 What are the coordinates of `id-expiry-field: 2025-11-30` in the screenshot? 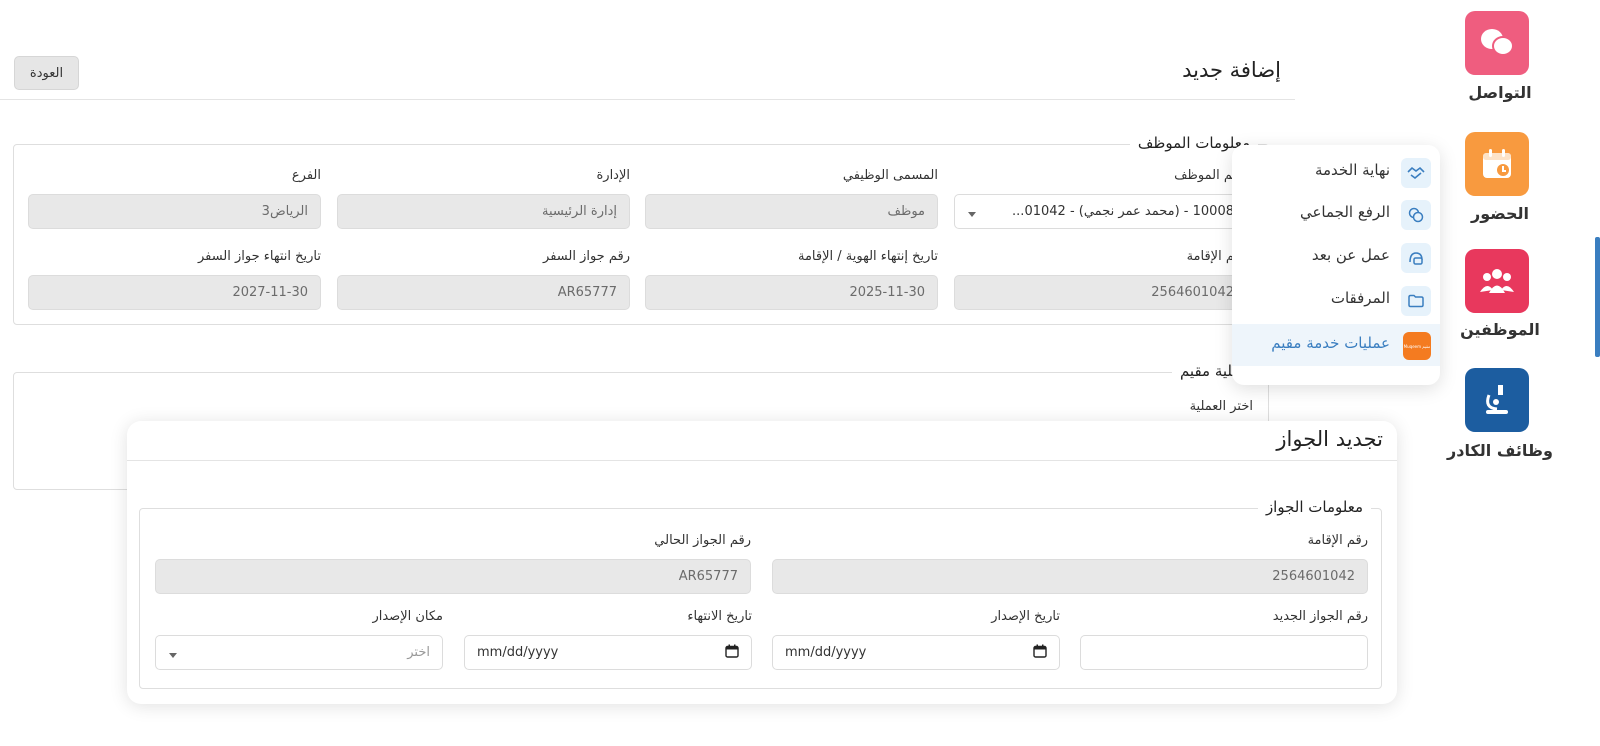 It's located at (791, 292).